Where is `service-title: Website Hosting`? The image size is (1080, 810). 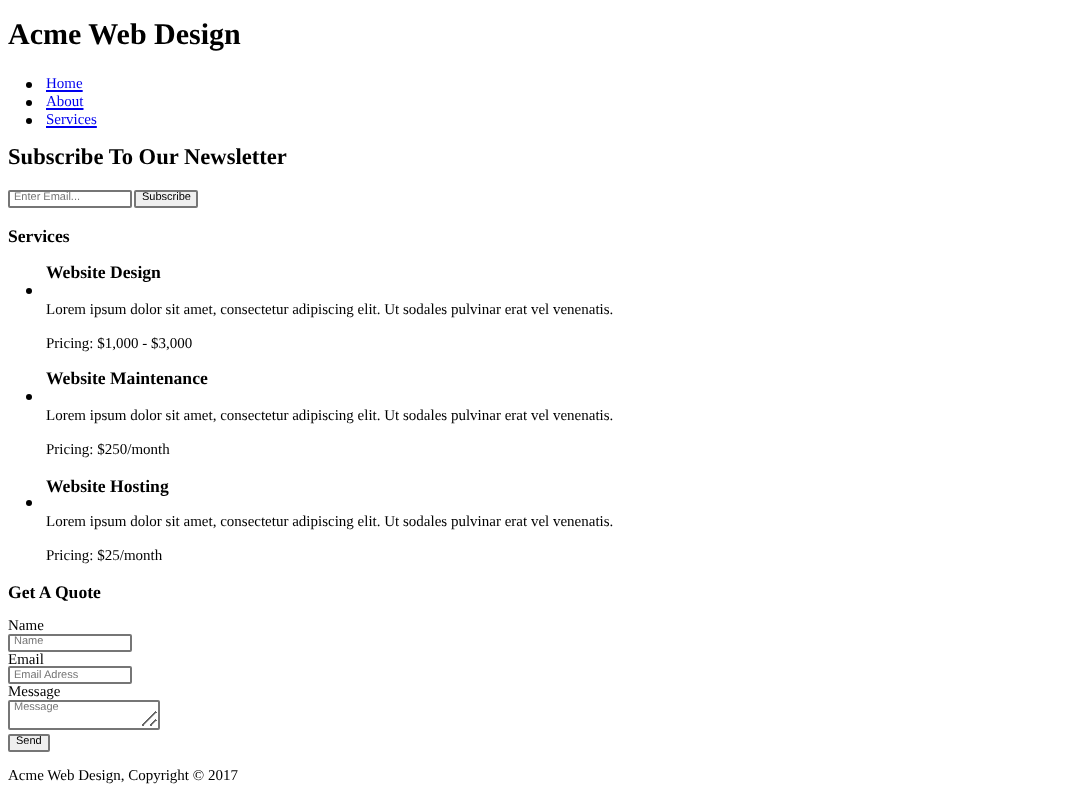
service-title: Website Hosting is located at coordinates (108, 485).